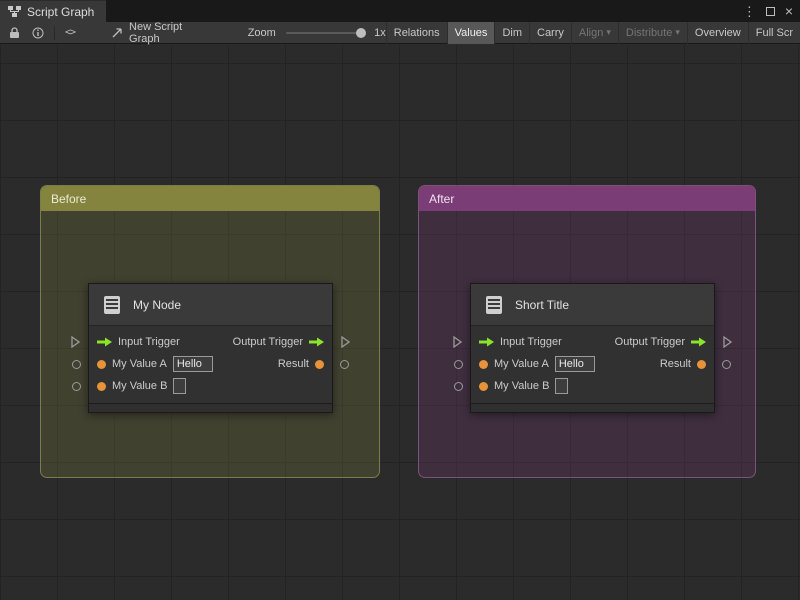  I want to click on info-icon, so click(38, 33).